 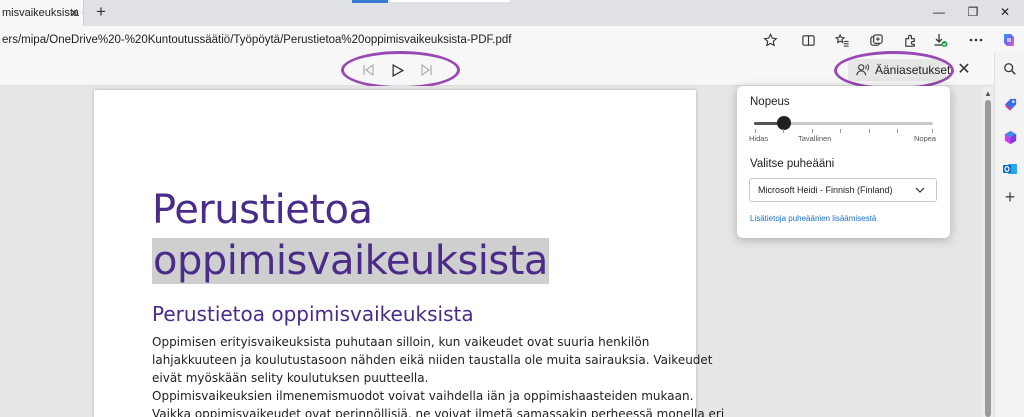 What do you see at coordinates (976, 40) in the screenshot?
I see `more-icon` at bounding box center [976, 40].